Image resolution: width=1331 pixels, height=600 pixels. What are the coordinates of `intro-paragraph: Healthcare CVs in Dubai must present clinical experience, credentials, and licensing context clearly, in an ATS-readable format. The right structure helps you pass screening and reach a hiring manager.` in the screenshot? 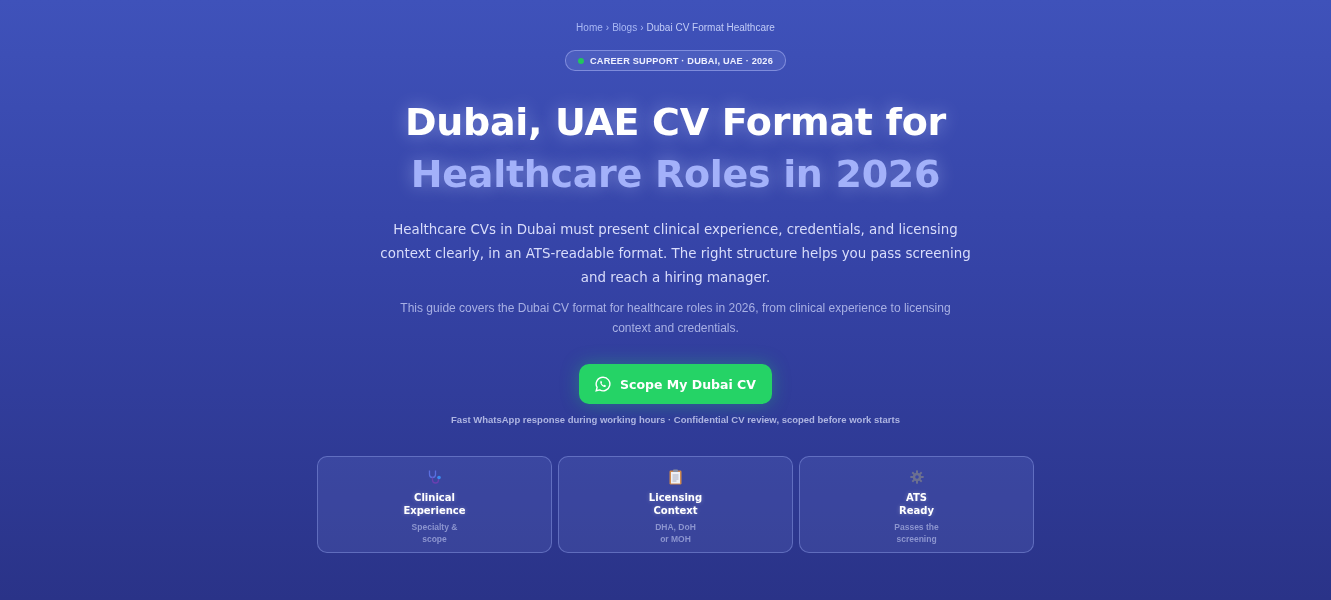 It's located at (675, 254).